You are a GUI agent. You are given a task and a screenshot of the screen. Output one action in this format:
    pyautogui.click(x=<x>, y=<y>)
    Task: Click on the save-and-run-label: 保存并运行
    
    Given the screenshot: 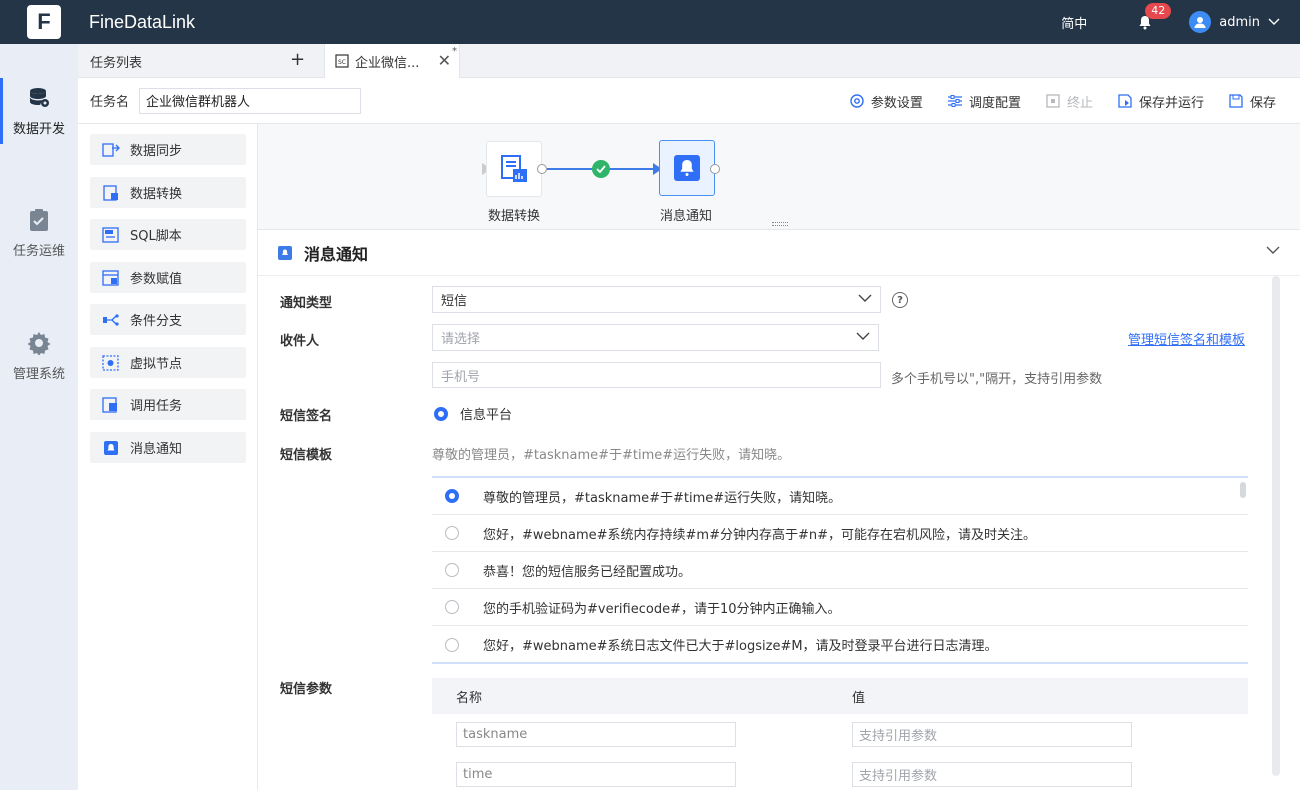 What is the action you would take?
    pyautogui.click(x=1171, y=103)
    